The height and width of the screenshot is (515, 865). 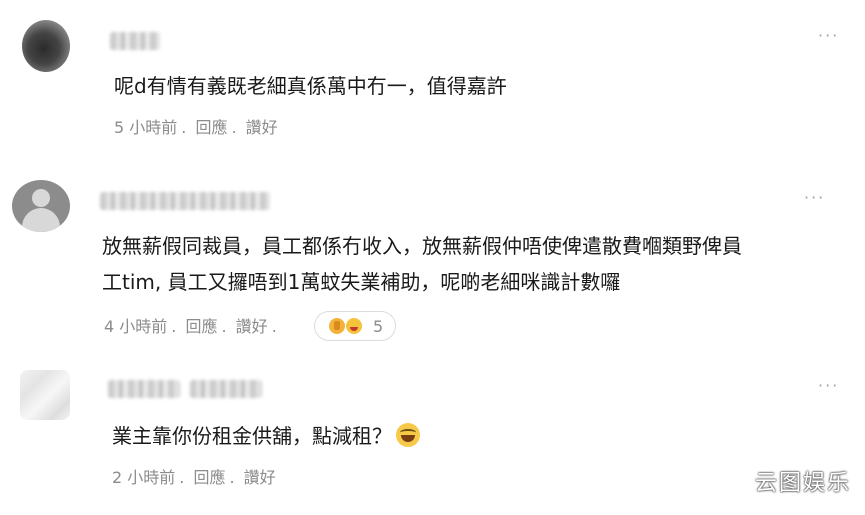 What do you see at coordinates (144, 477) in the screenshot?
I see `timestamp: 2 小時前` at bounding box center [144, 477].